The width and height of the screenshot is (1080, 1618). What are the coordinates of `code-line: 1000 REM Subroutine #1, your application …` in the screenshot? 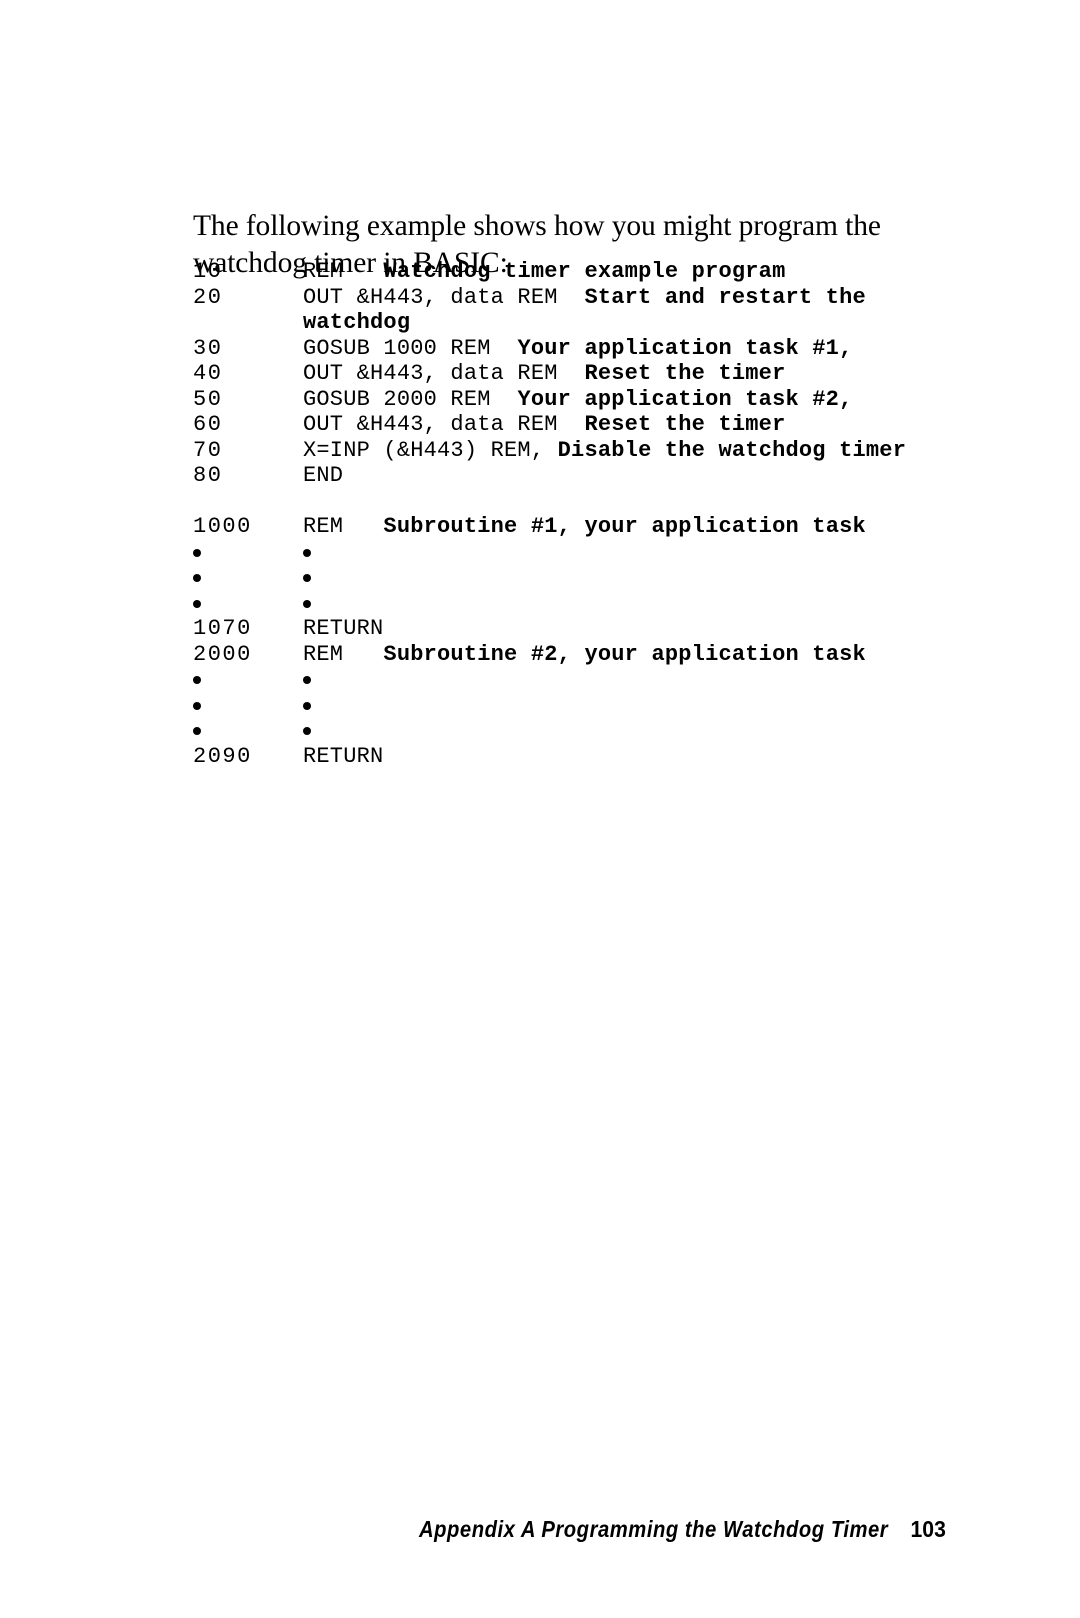 It's located at (588, 527).